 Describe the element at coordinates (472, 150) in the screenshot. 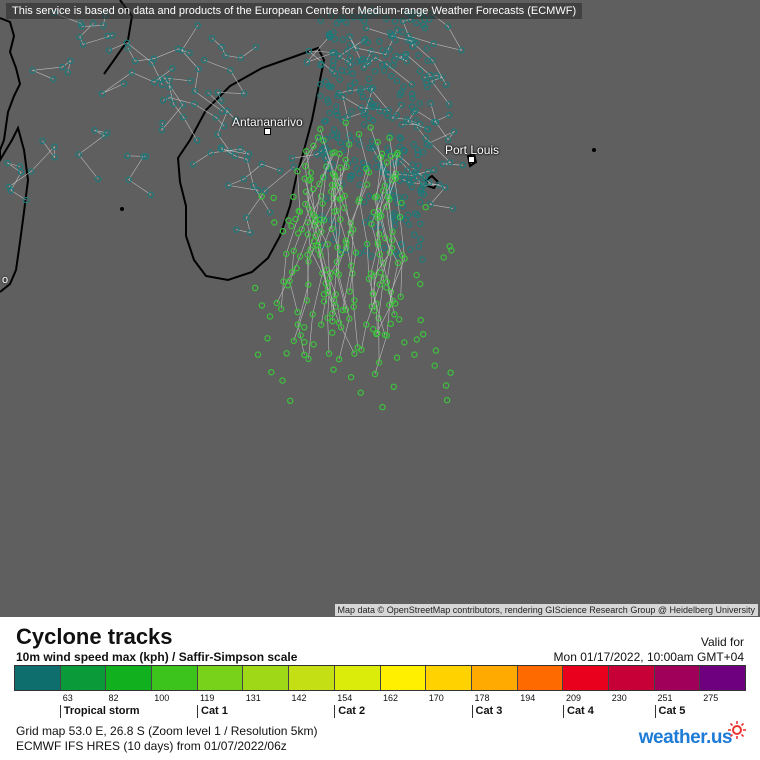

I see `city-label-port-louis: Port Louis` at that location.